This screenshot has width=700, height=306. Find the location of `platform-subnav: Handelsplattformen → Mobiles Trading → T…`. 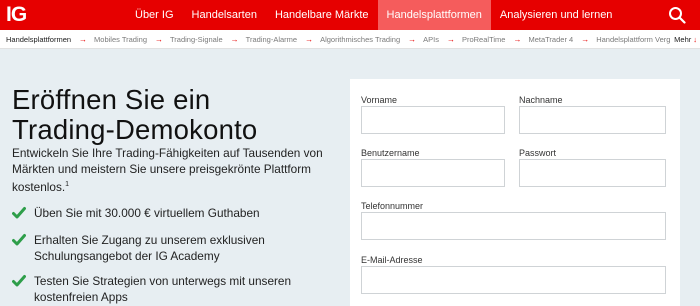

platform-subnav: Handelsplattformen → Mobiles Trading → T… is located at coordinates (350, 39).